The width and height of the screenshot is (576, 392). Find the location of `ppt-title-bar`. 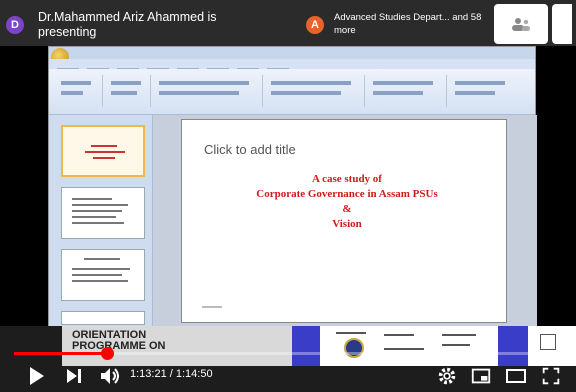

ppt-title-bar is located at coordinates (292, 53).